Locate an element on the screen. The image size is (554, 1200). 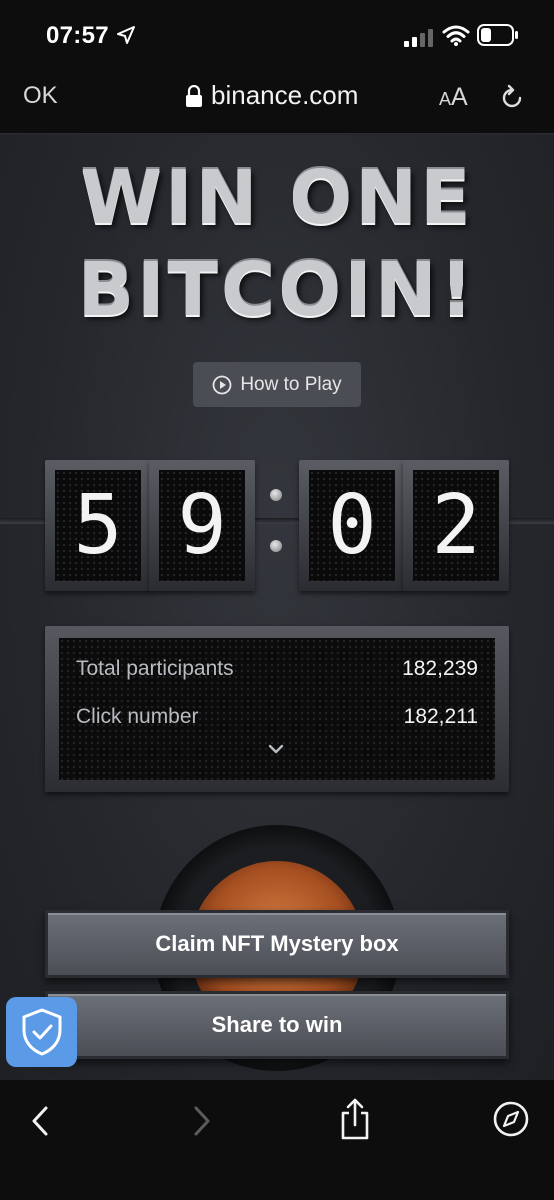
timer-colon-bottom is located at coordinates (276, 546).